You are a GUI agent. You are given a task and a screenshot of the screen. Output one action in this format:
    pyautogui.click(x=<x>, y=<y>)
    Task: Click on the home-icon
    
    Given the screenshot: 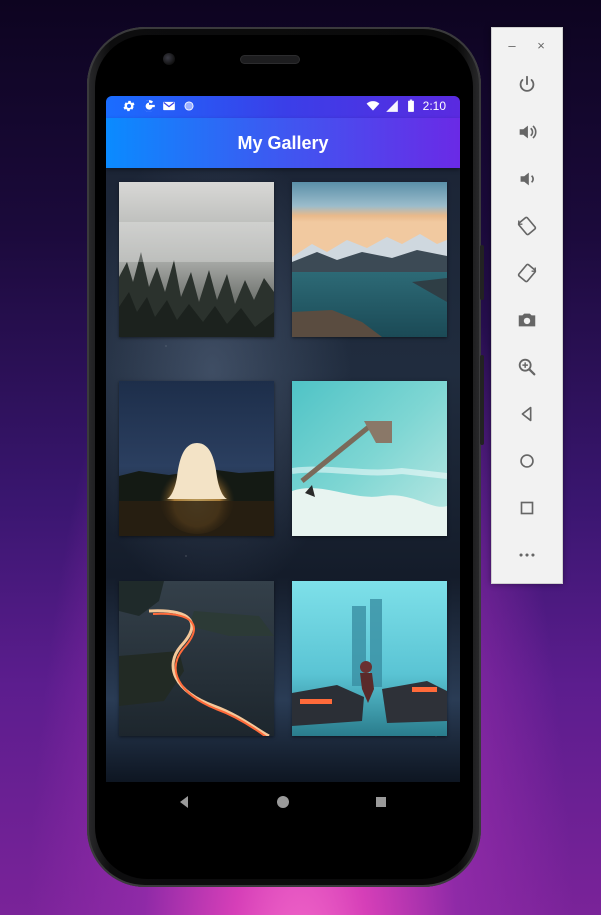 What is the action you would take?
    pyautogui.click(x=283, y=802)
    